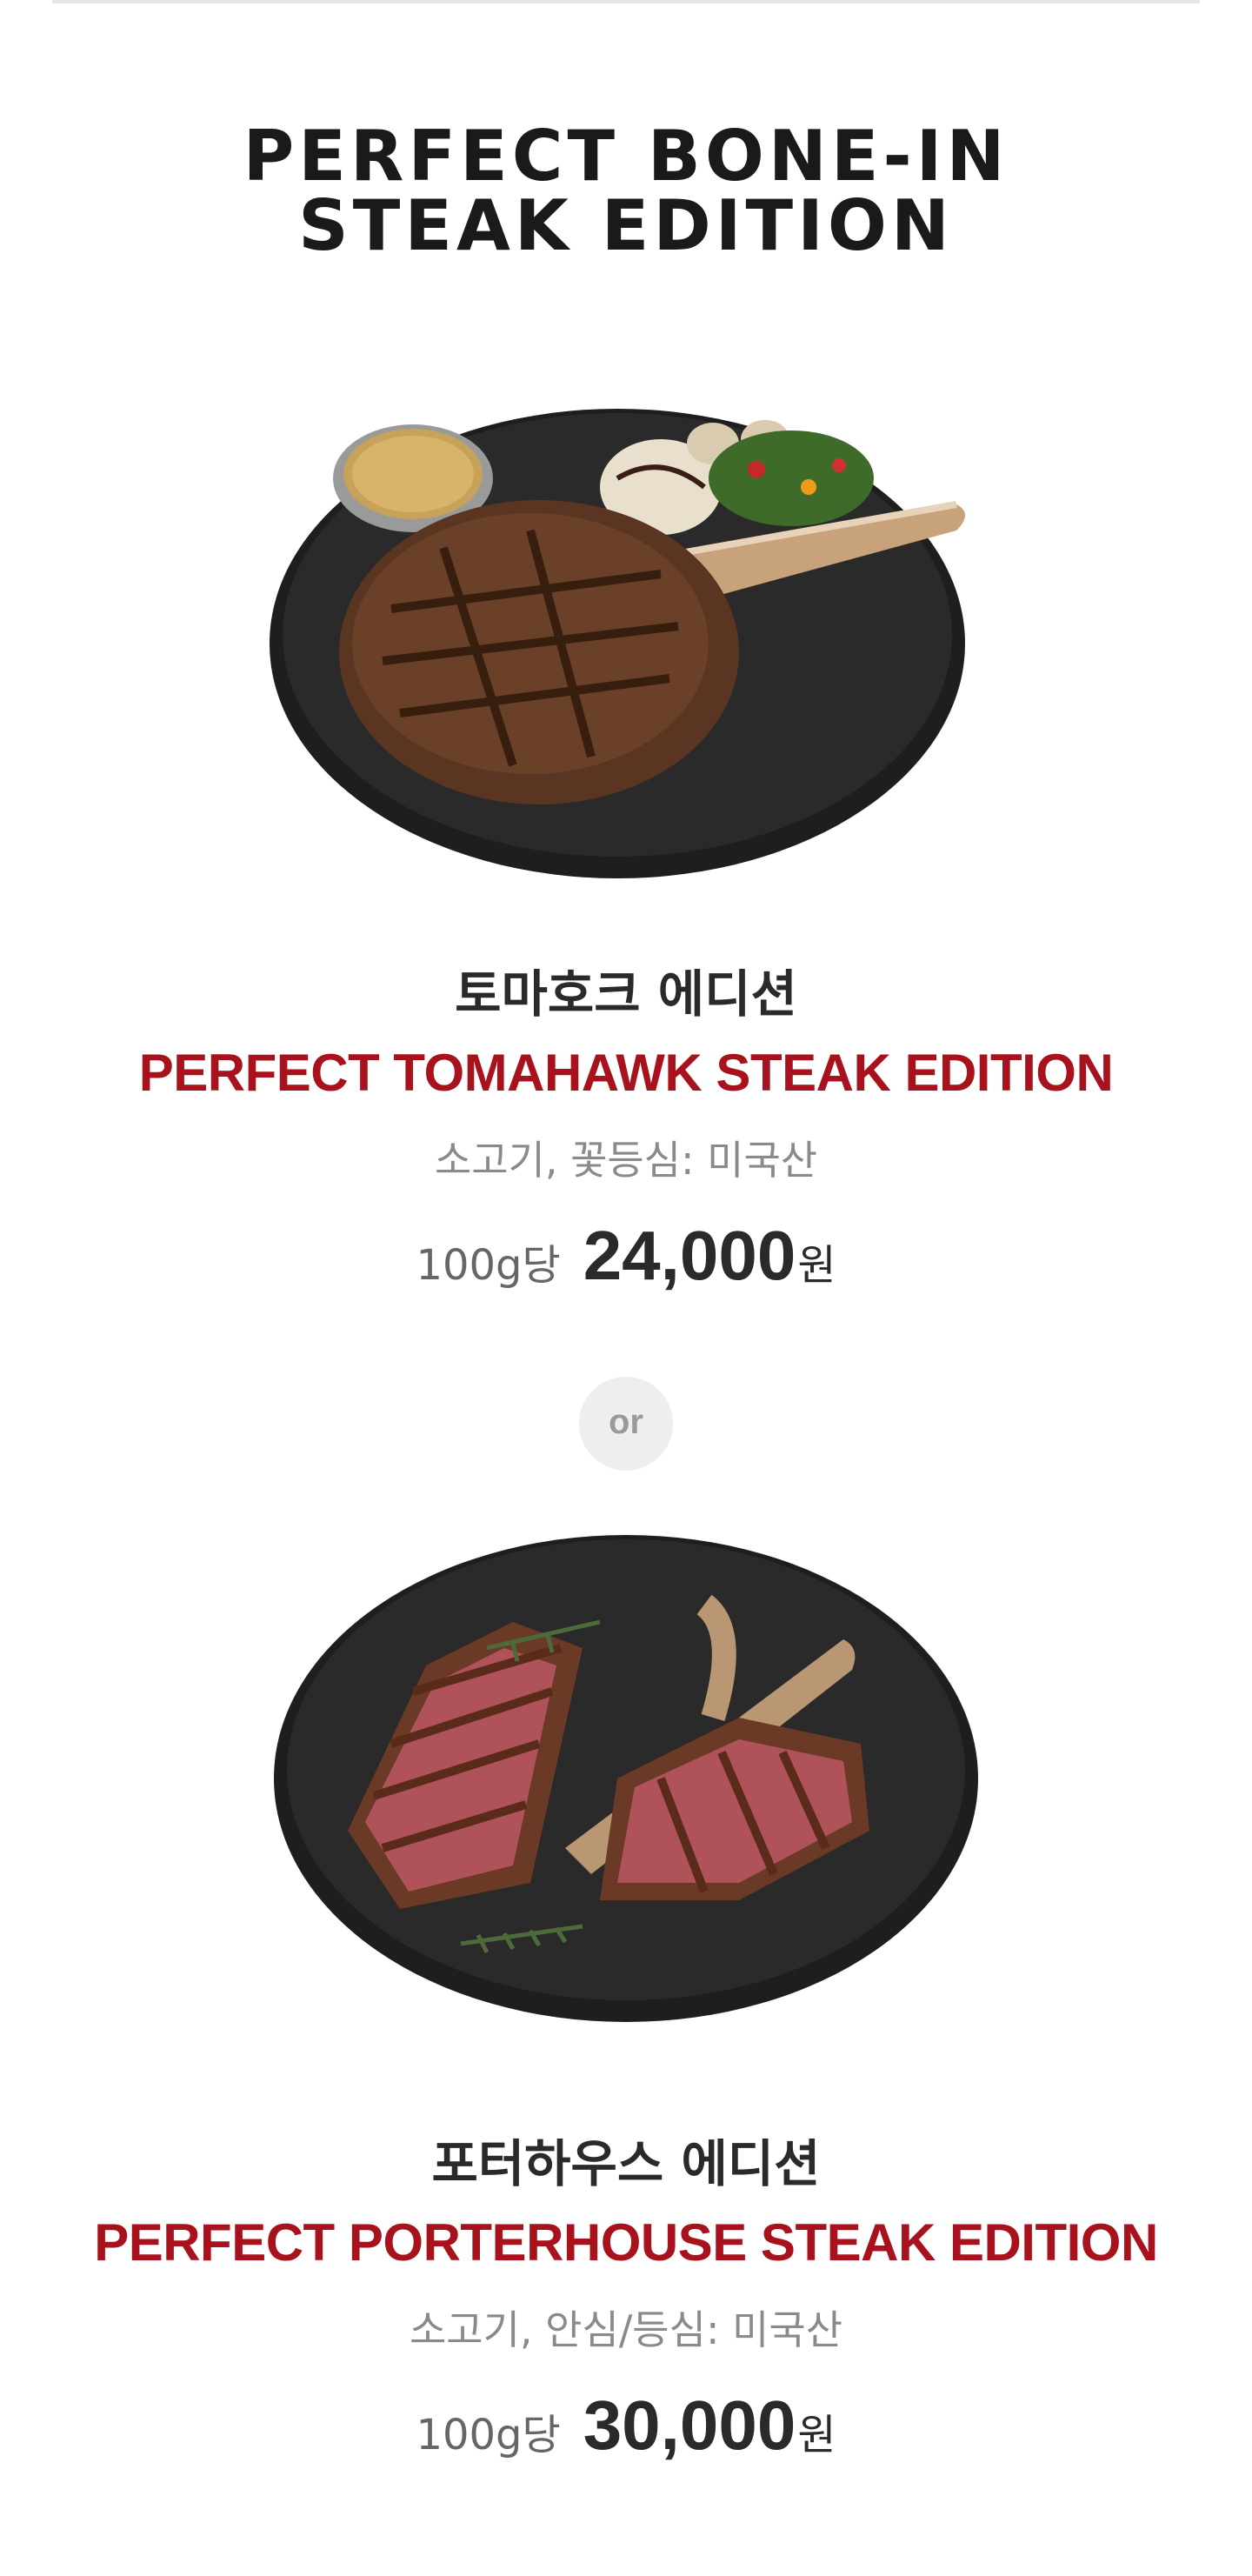 This screenshot has width=1252, height=2576. Describe the element at coordinates (626, 2163) in the screenshot. I see `product-name-kr: 포터하우스 에디션` at that location.